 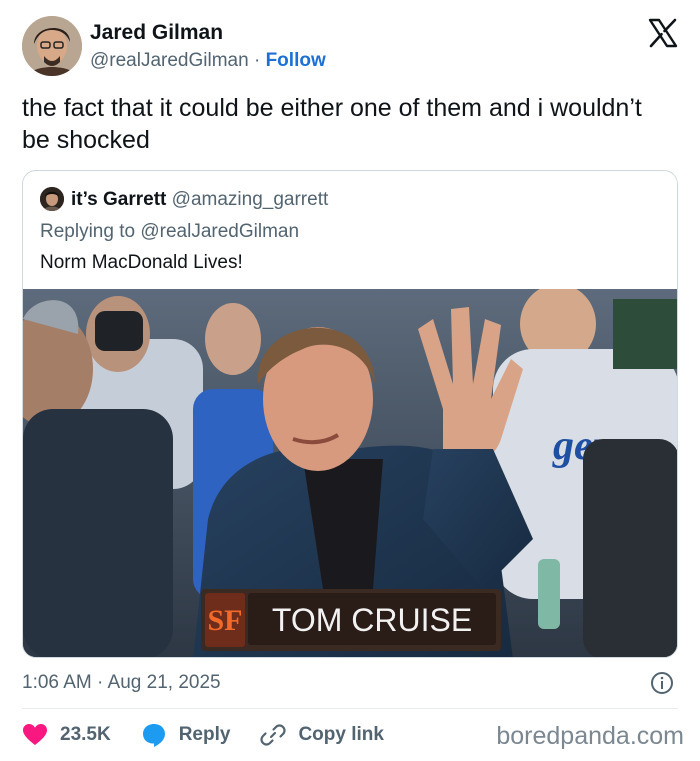 I want to click on avatar-photo, so click(x=52, y=46).